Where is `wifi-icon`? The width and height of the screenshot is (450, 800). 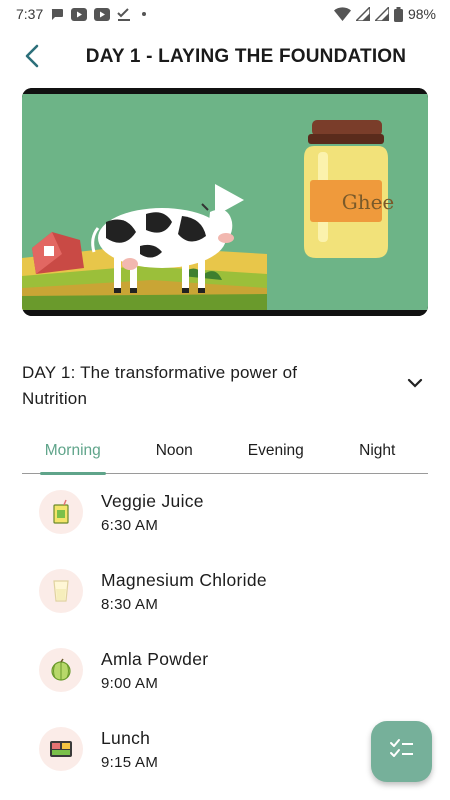
wifi-icon is located at coordinates (342, 14).